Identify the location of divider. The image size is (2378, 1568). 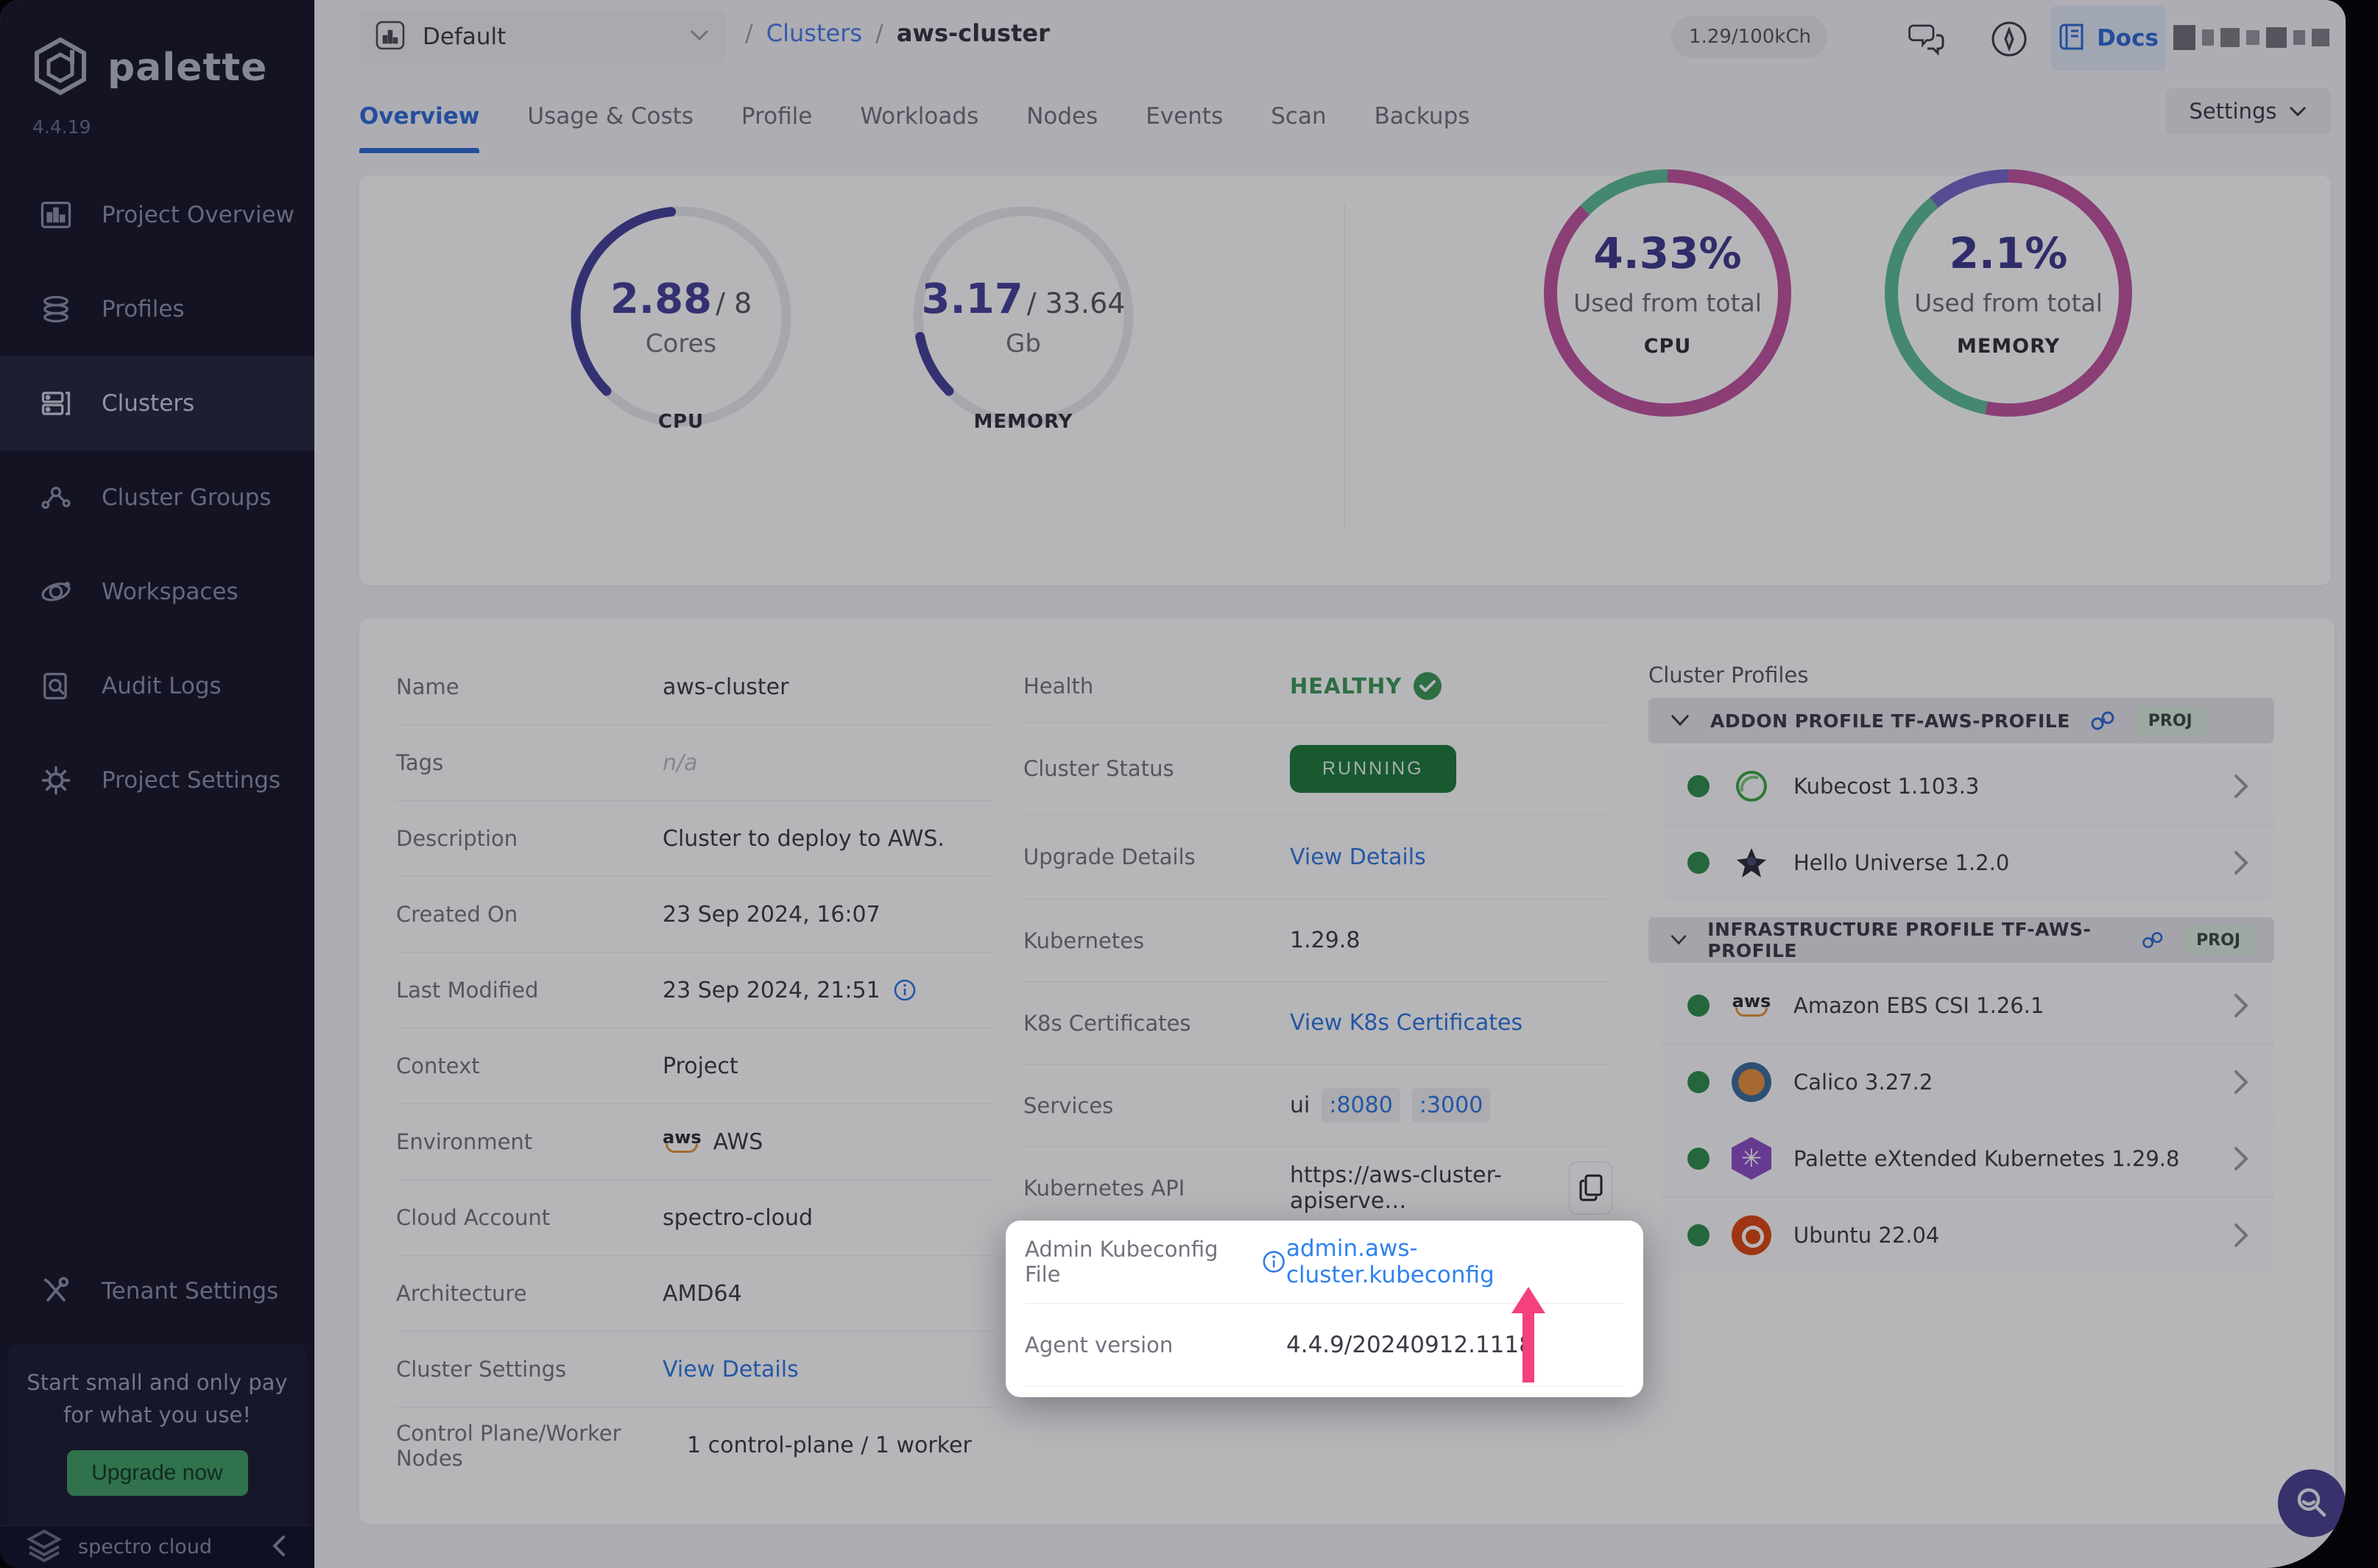
(1324, 1386).